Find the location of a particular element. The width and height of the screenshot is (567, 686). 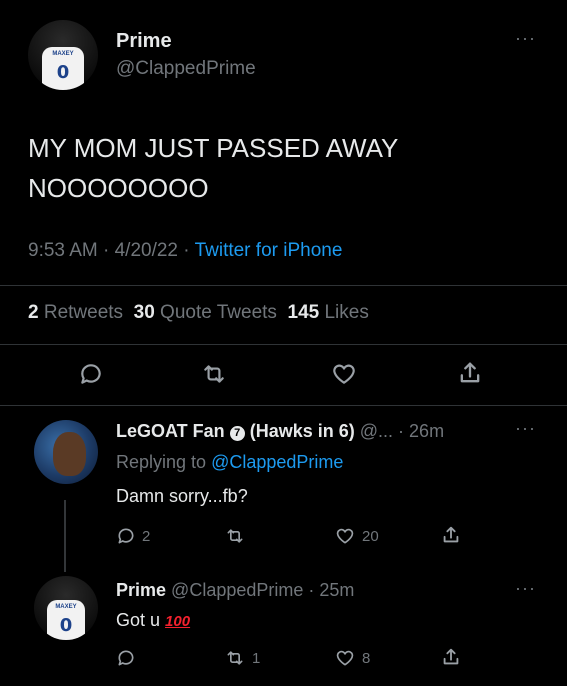

tweet-text-line1: MY MOM JUST PASSED AWAY is located at coordinates (213, 148).